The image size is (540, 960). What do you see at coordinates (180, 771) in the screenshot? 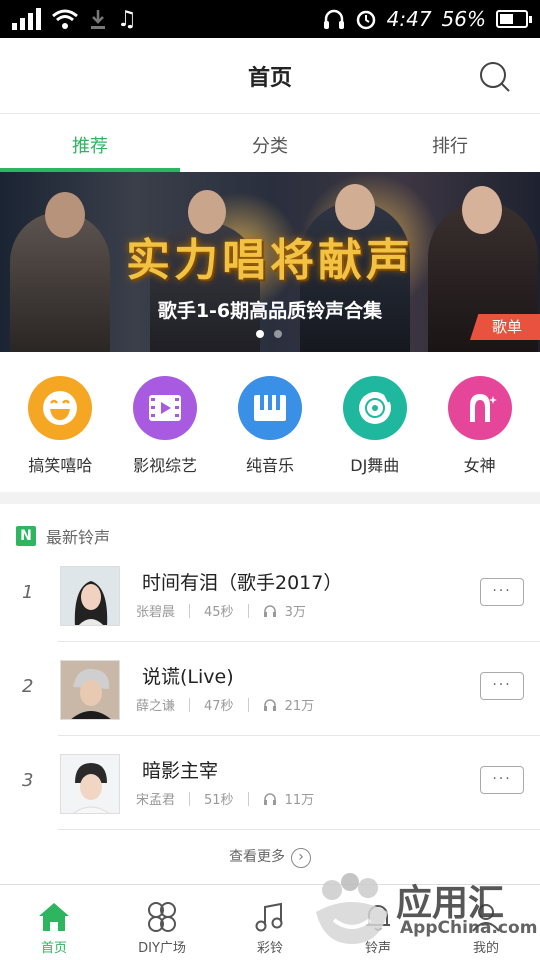
I see `song-title: 暗影主宰` at bounding box center [180, 771].